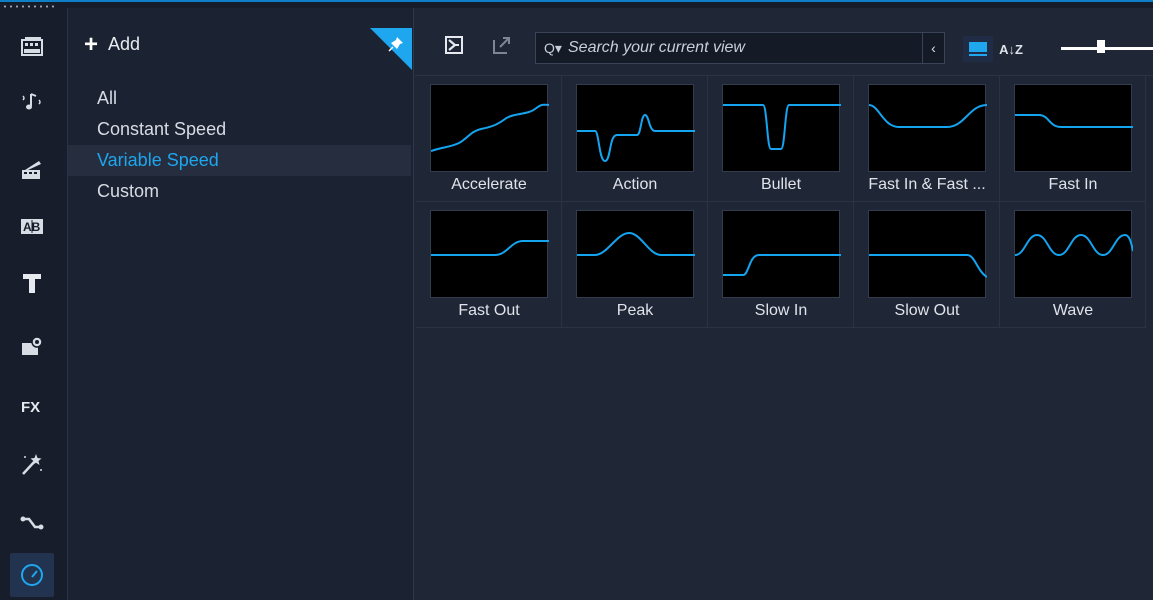 This screenshot has height=600, width=1153. I want to click on preset-label: Fast Out, so click(489, 310).